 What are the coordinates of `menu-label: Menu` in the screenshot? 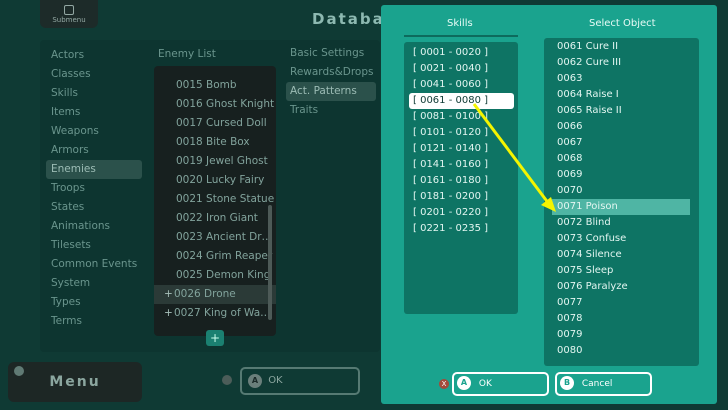 It's located at (75, 382).